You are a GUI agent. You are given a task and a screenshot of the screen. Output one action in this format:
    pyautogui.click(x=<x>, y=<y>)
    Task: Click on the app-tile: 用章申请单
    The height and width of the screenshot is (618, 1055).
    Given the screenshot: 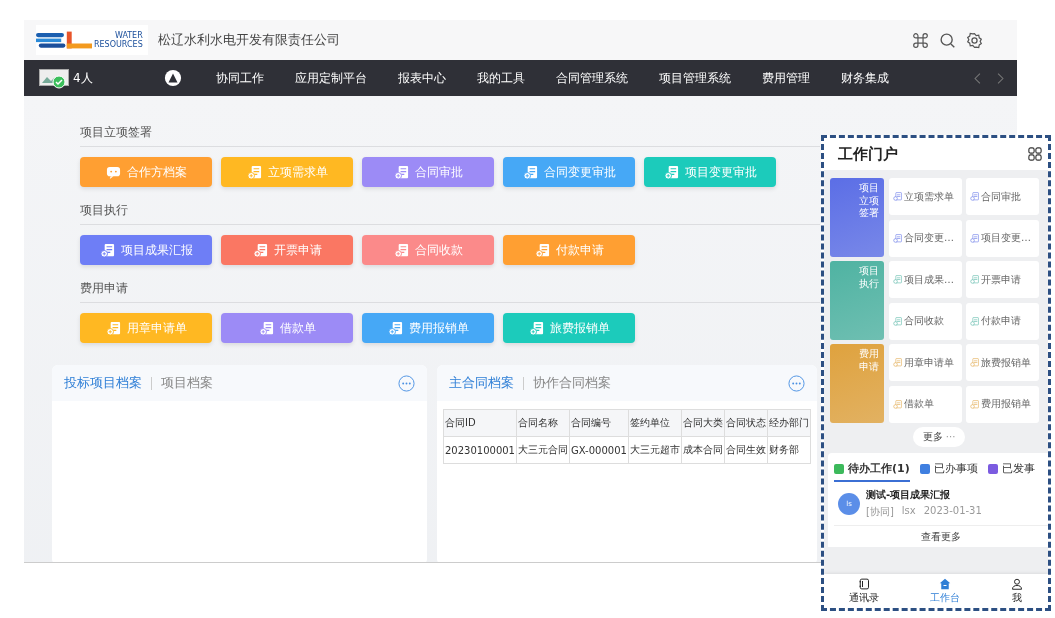 What is the action you would take?
    pyautogui.click(x=925, y=362)
    